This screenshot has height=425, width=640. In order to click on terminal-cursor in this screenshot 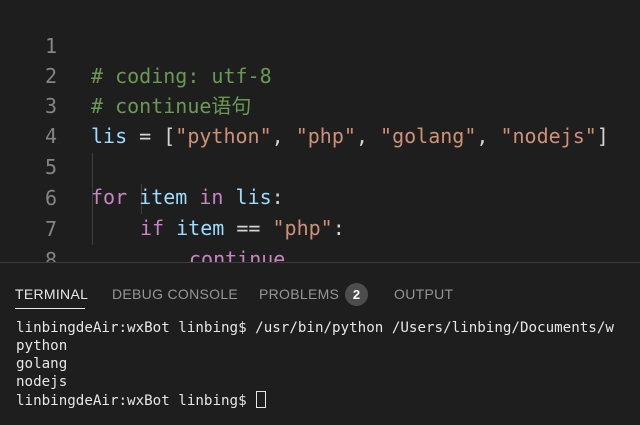, I will do `click(261, 399)`.